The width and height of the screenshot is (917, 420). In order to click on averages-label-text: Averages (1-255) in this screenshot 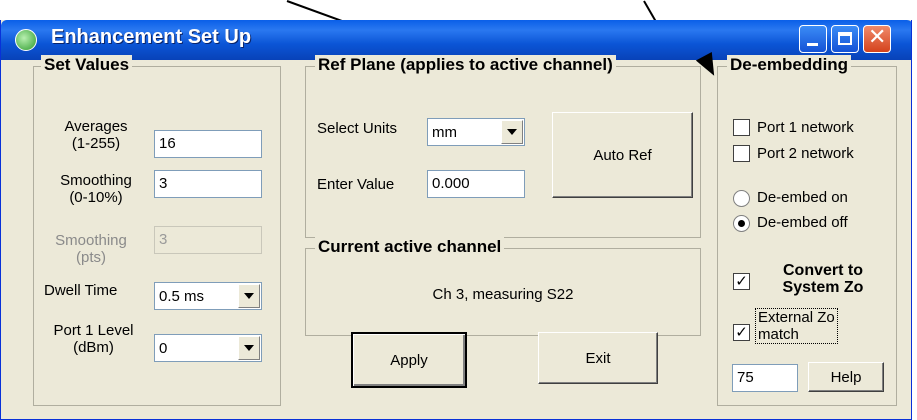, I will do `click(96, 135)`.